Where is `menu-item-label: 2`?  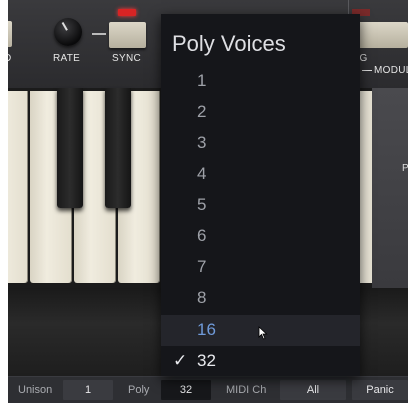 menu-item-label: 2 is located at coordinates (202, 111).